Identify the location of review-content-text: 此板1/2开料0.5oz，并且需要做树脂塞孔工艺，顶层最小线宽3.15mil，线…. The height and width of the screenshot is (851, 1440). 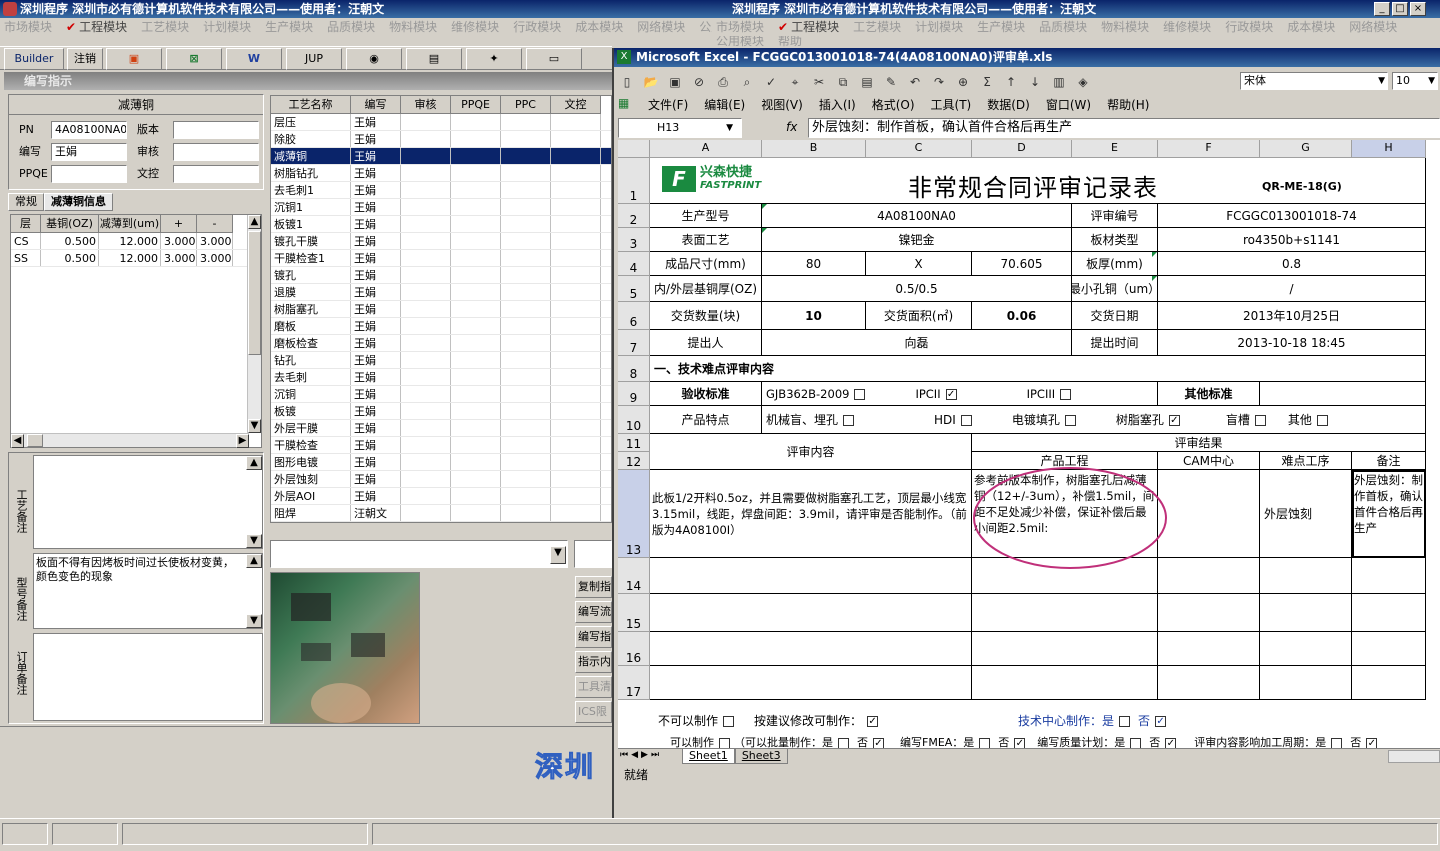
(811, 514).